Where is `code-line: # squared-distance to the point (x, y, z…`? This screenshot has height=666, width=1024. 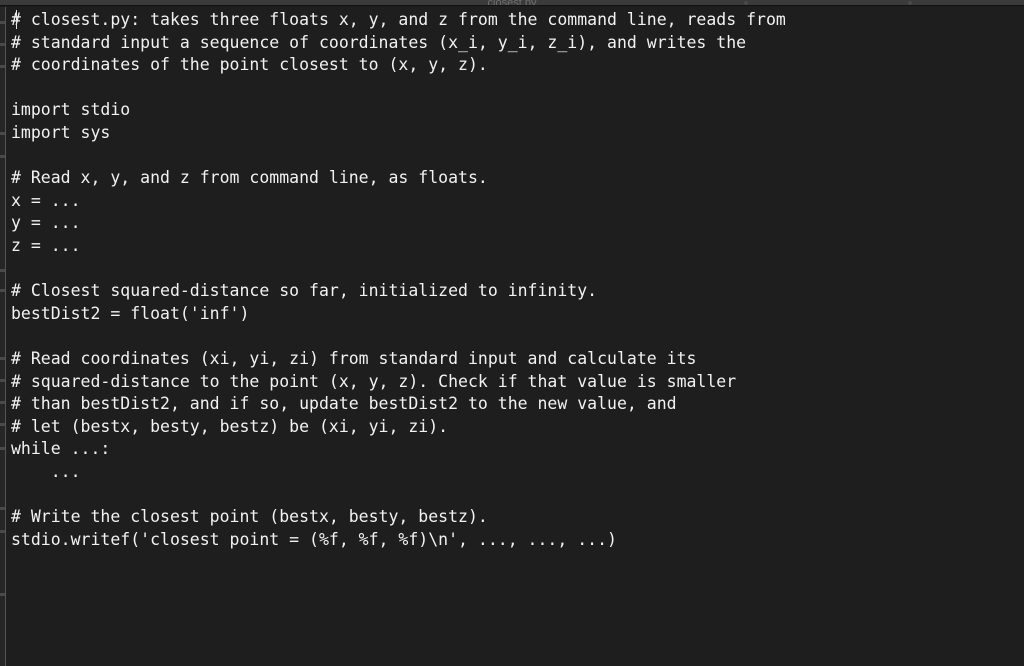
code-line: # squared-distance to the point (x, y, z… is located at coordinates (517, 382).